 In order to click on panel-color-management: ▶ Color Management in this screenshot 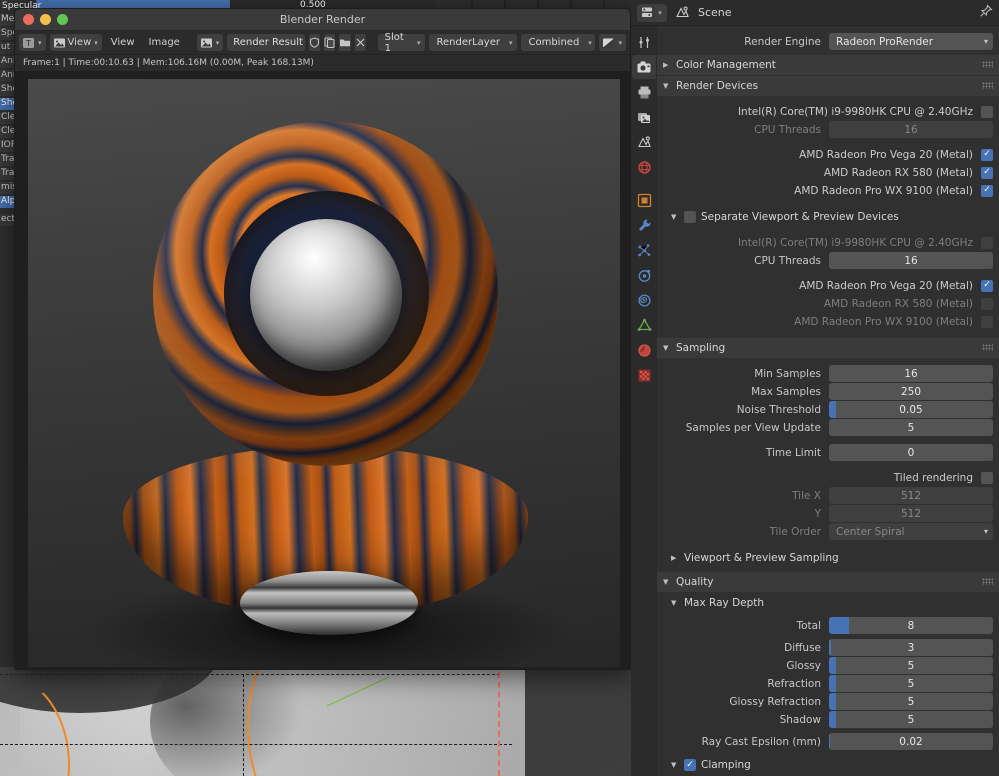, I will do `click(828, 65)`.